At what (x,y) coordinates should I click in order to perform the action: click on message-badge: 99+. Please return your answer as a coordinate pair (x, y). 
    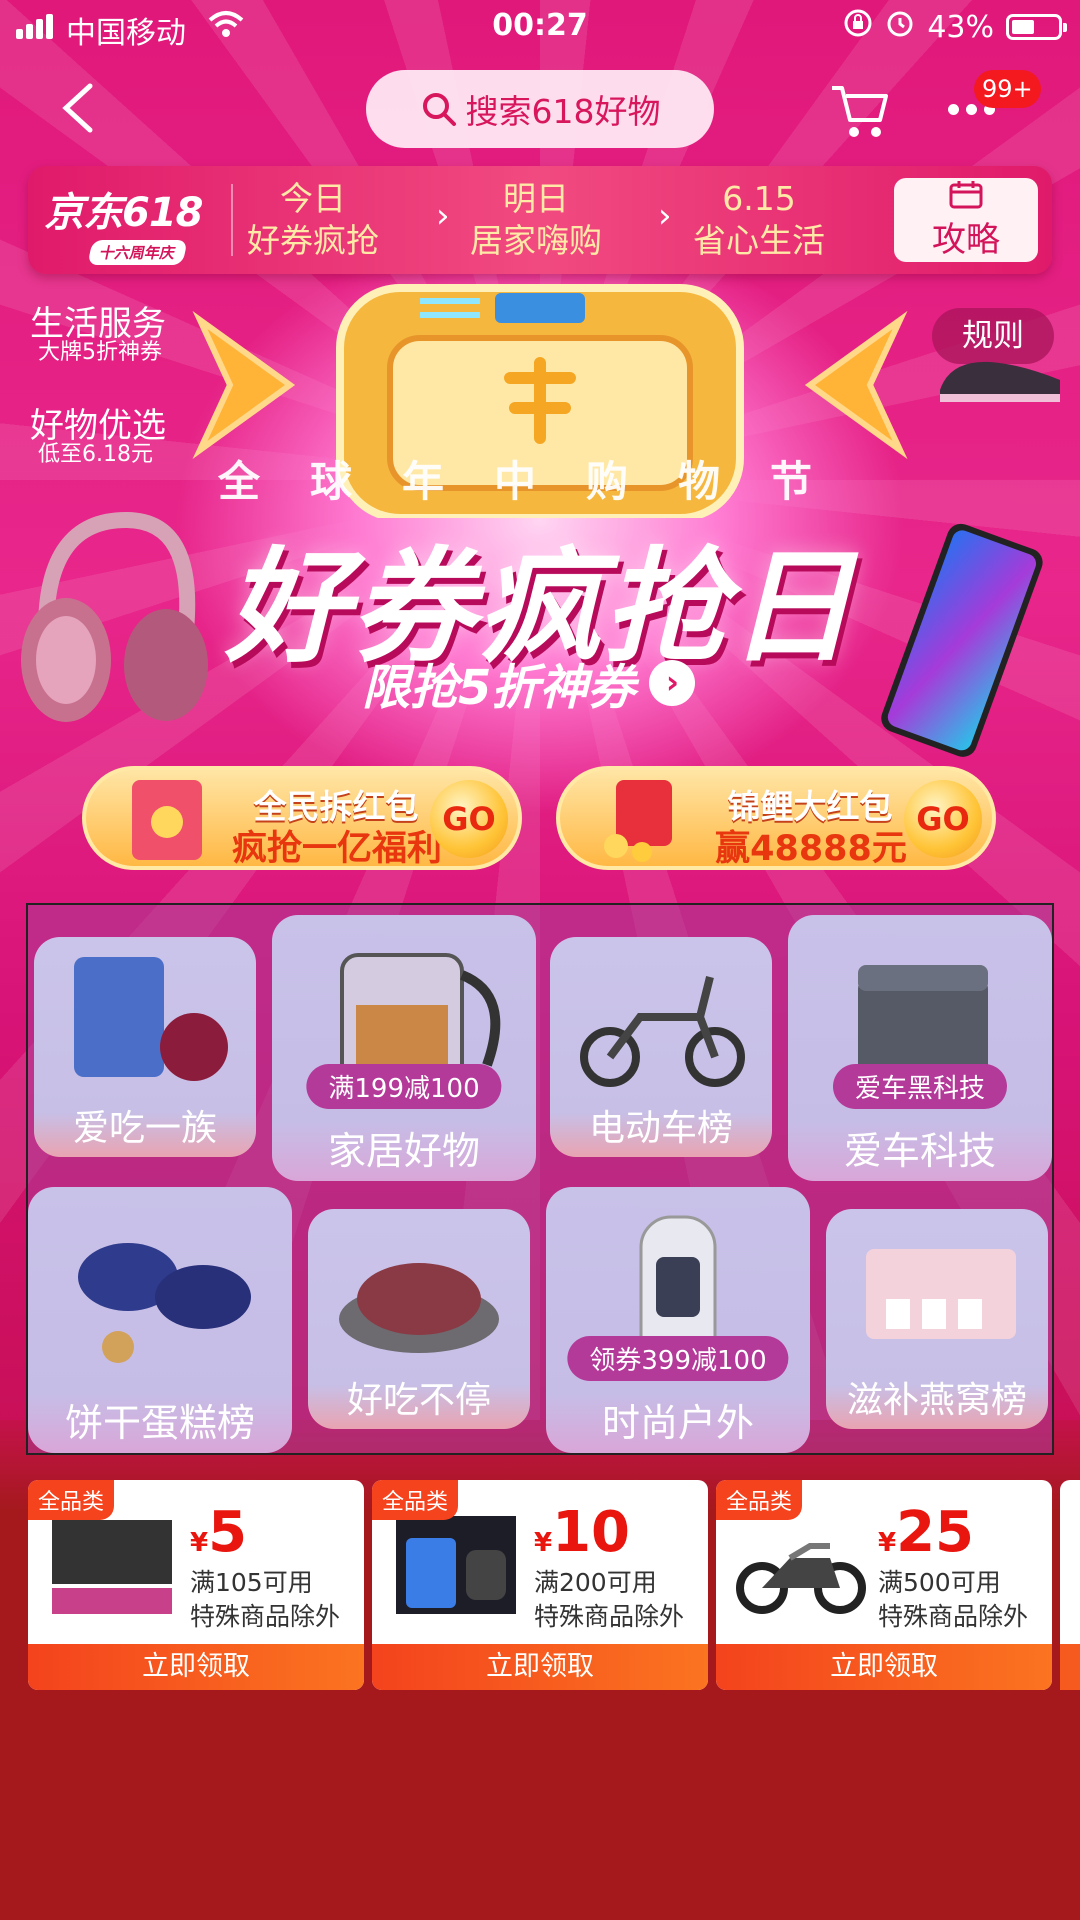
    Looking at the image, I should click on (1007, 89).